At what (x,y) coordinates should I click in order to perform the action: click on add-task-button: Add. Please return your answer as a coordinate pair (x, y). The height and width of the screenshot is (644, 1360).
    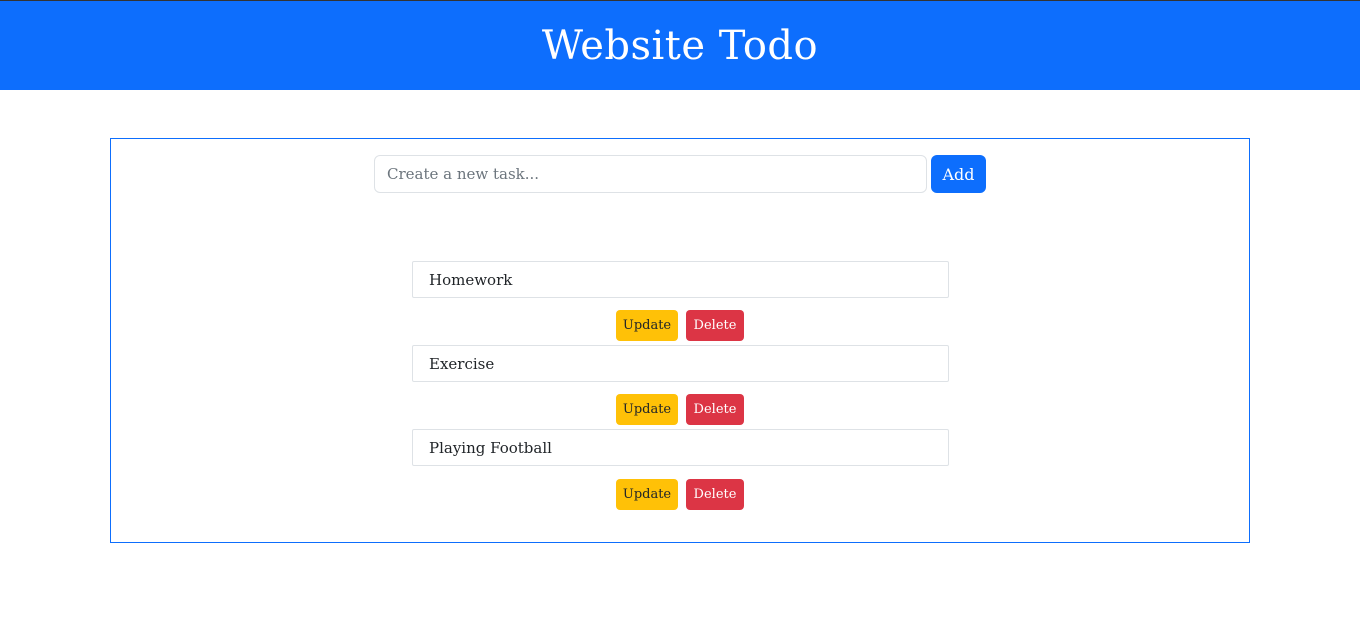
    Looking at the image, I should click on (958, 174).